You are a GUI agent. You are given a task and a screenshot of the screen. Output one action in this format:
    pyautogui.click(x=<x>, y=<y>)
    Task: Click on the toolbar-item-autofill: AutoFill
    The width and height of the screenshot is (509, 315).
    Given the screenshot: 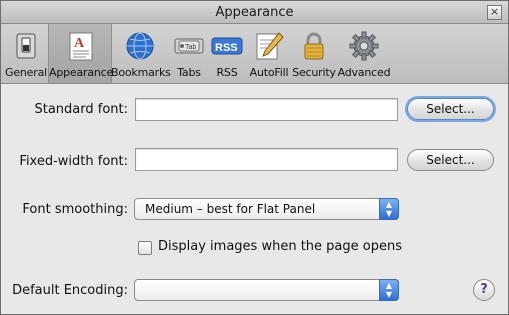 What is the action you would take?
    pyautogui.click(x=269, y=53)
    